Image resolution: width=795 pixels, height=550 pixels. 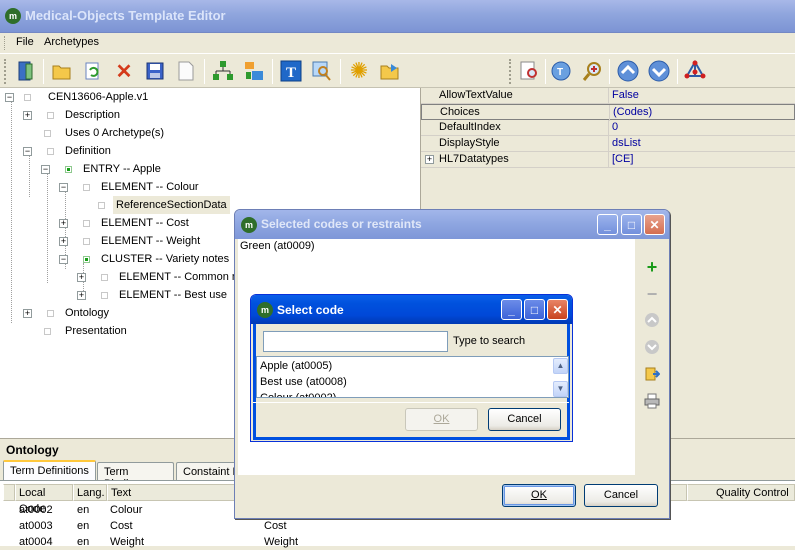 What do you see at coordinates (411, 309) in the screenshot?
I see `dialog-title-bar: m Select code _ □ ✕` at bounding box center [411, 309].